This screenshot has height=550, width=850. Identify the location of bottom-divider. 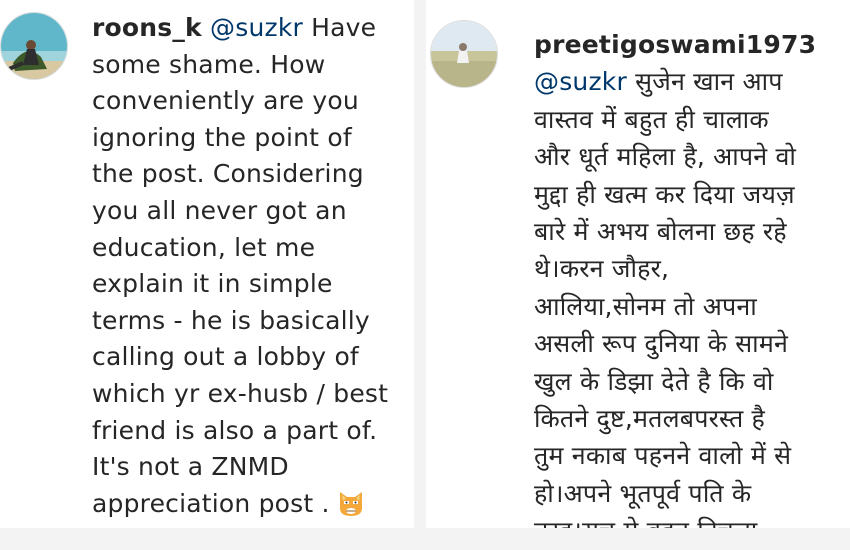
(425, 539).